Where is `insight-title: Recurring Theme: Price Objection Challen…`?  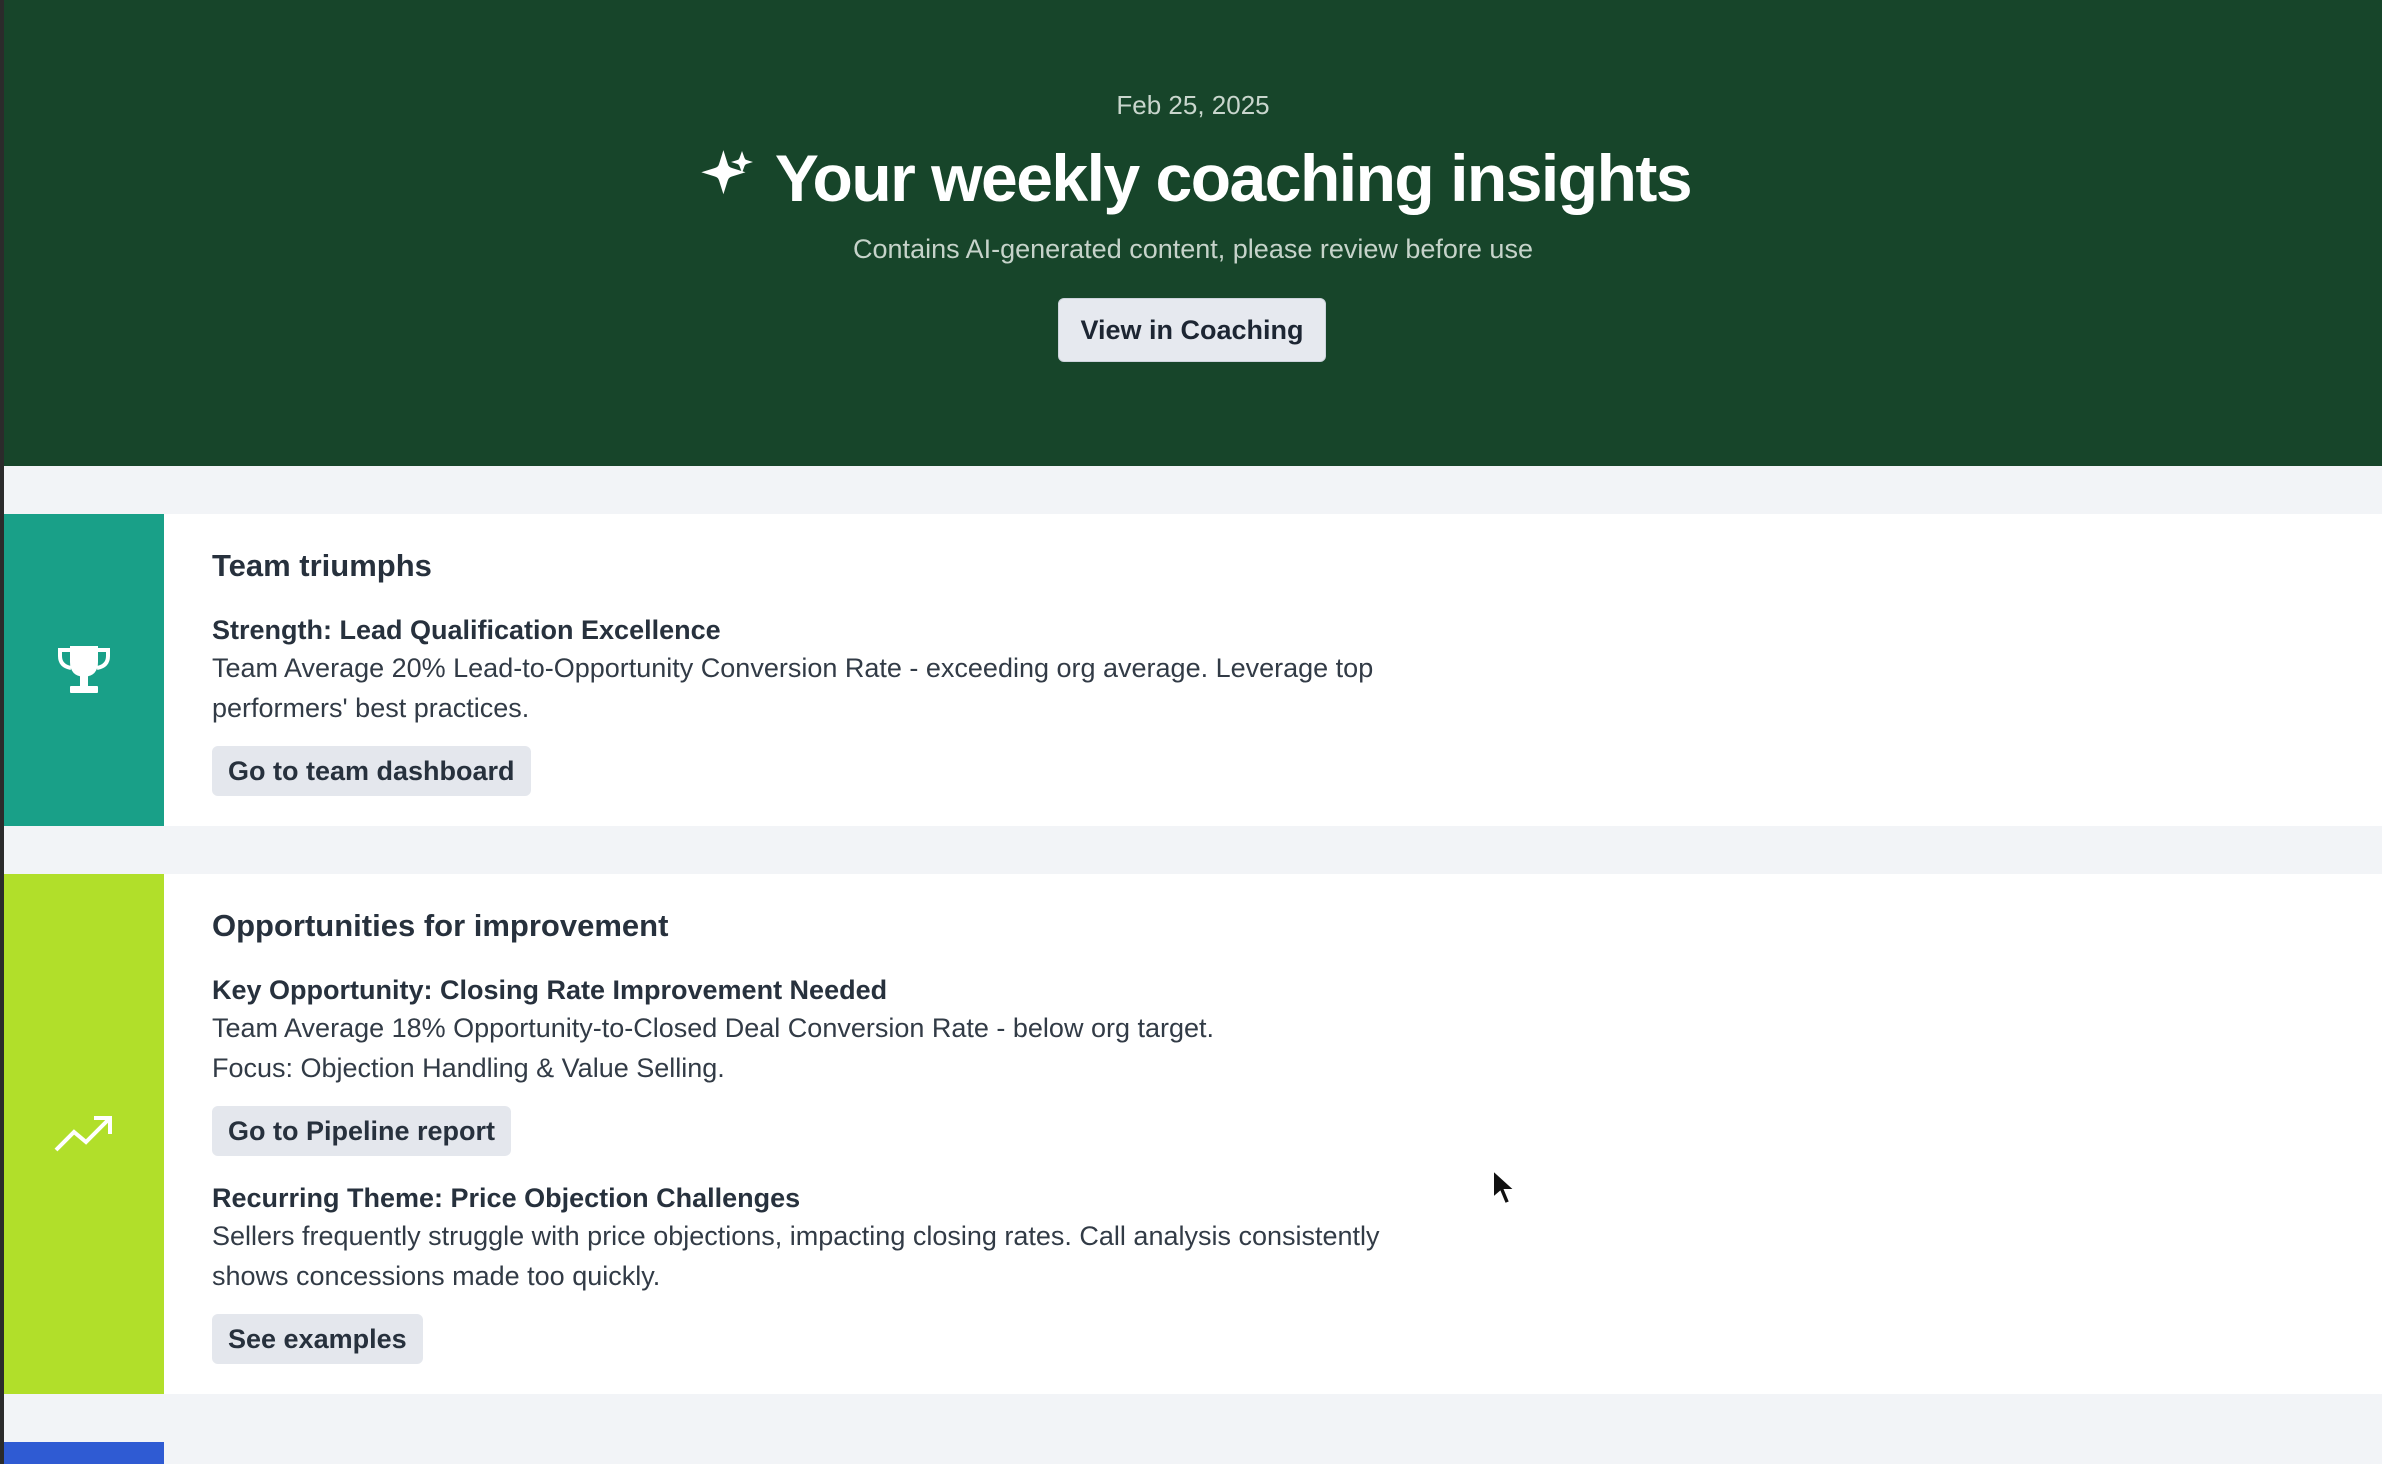 insight-title: Recurring Theme: Price Objection Challen… is located at coordinates (506, 1198).